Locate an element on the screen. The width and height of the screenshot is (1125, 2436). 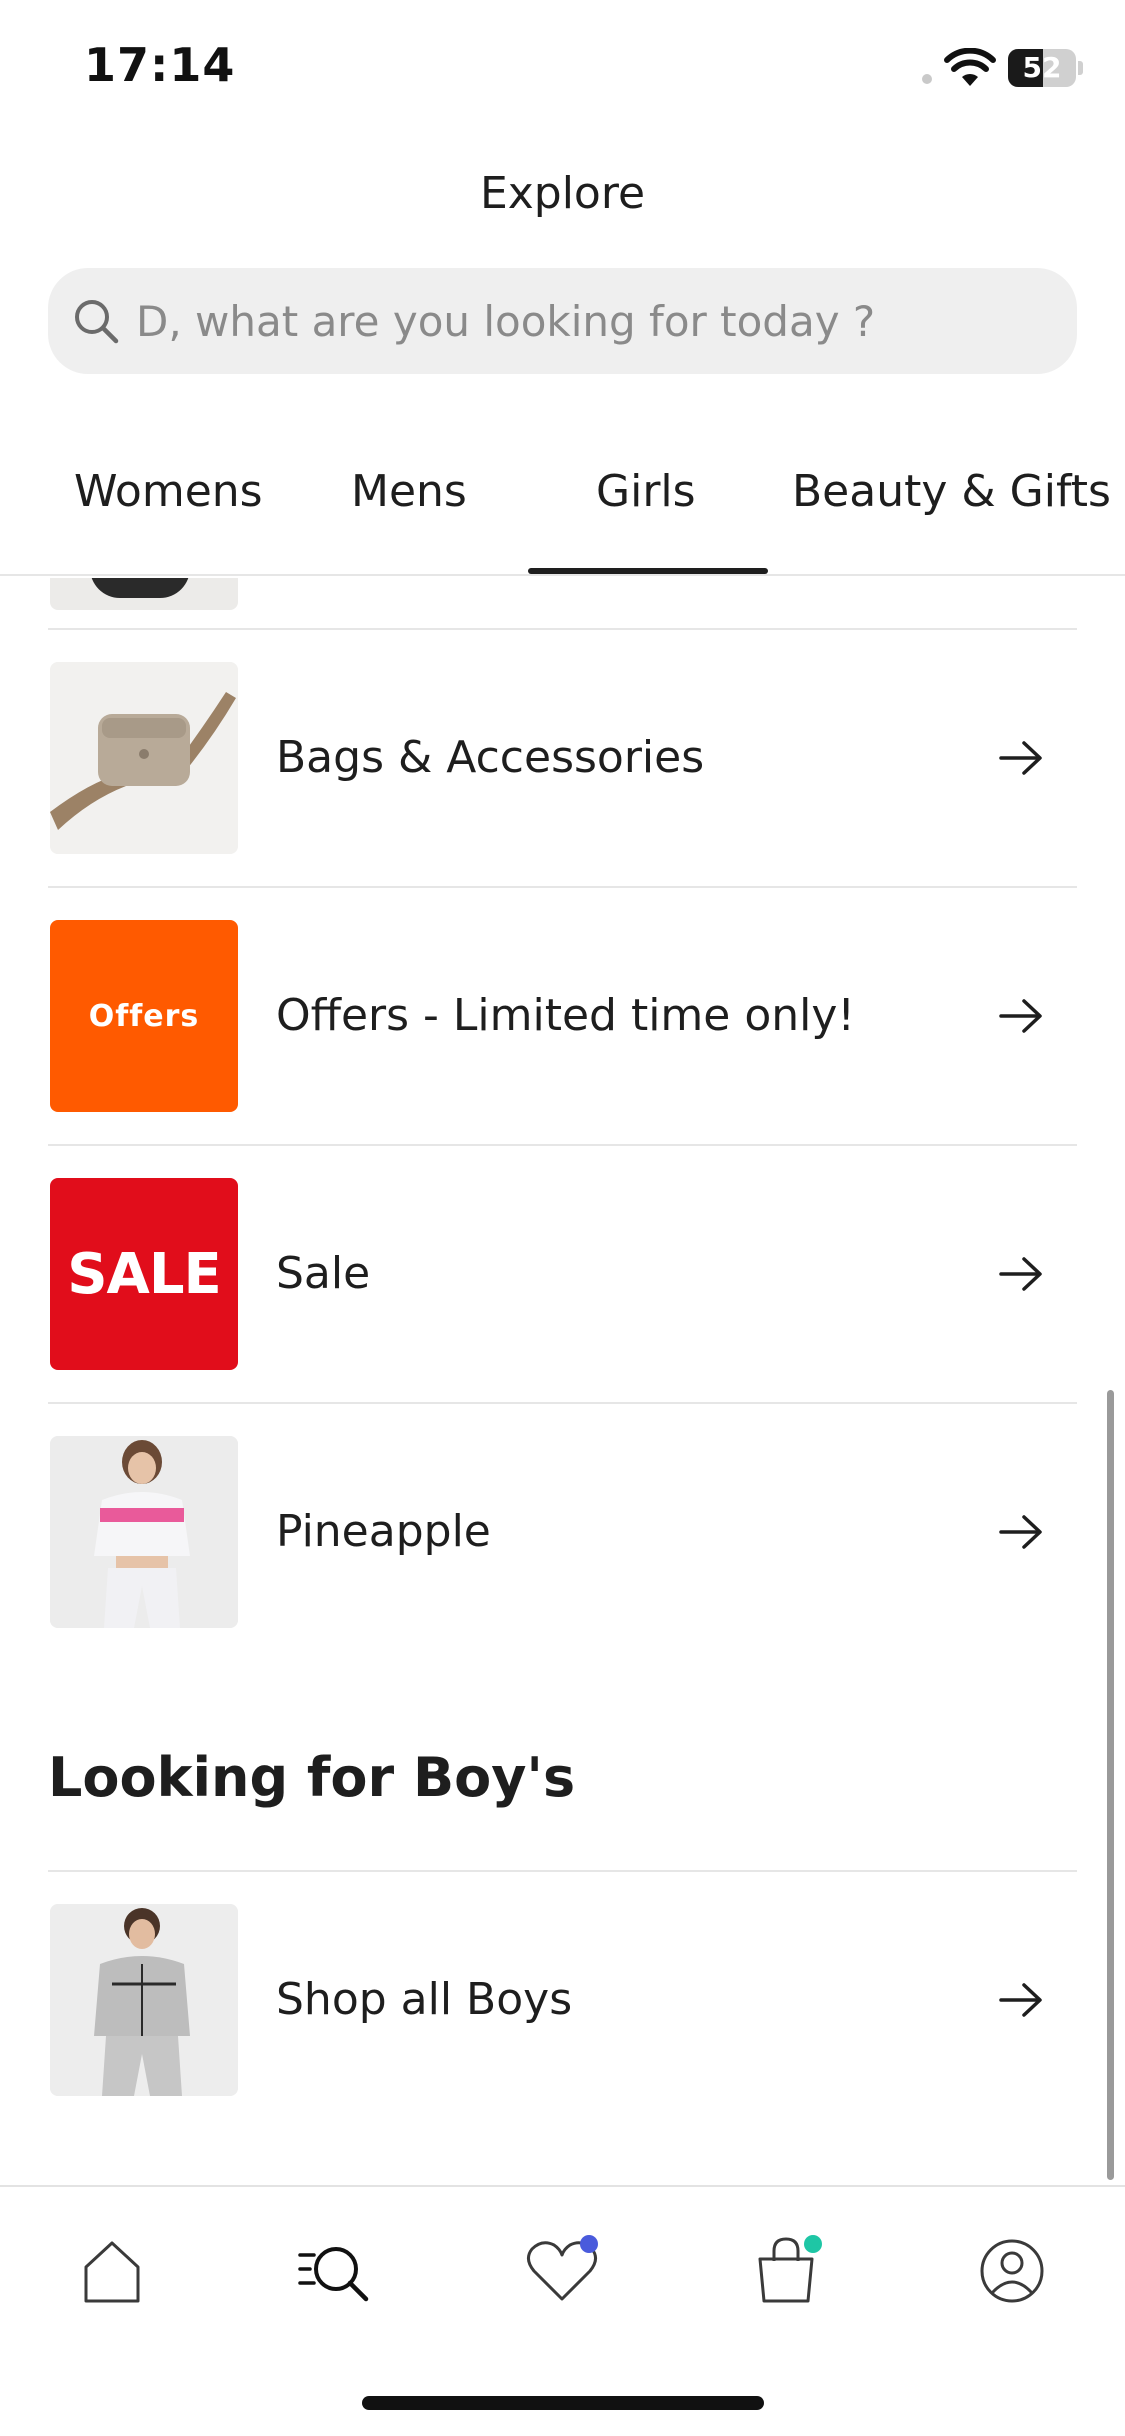
nav-wishlist is located at coordinates (562, 2271).